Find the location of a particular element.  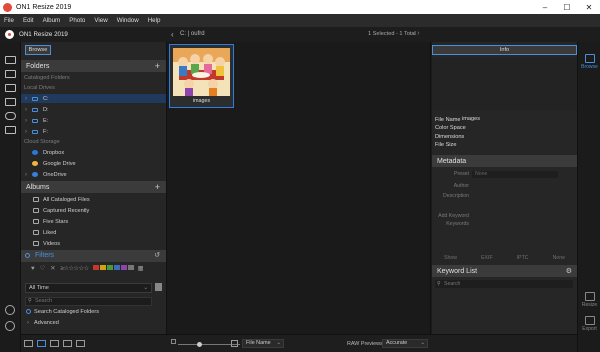

cloud-onedrive: › OneDrive is located at coordinates (93, 174).